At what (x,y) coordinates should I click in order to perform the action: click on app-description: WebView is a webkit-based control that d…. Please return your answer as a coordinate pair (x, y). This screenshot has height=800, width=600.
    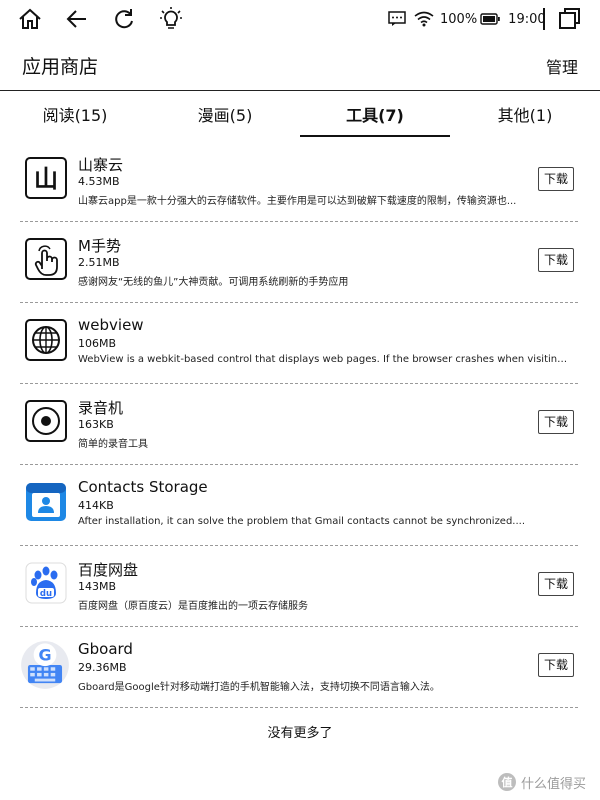
    Looking at the image, I should click on (323, 359).